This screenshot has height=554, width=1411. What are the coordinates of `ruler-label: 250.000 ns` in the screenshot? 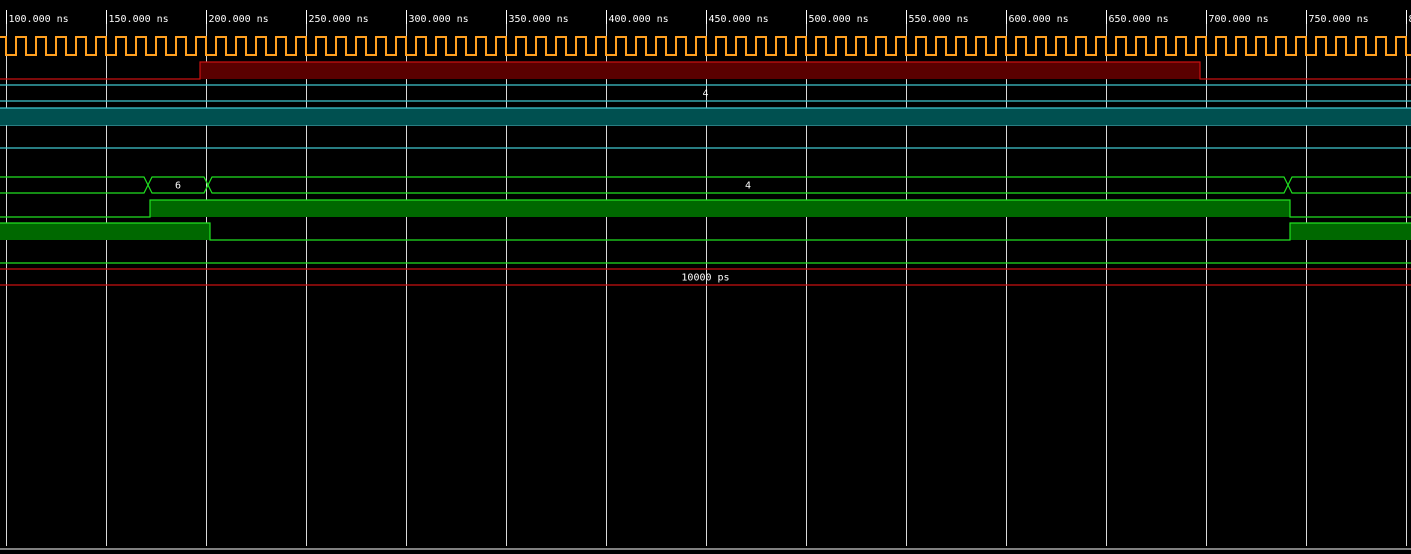 It's located at (339, 19).